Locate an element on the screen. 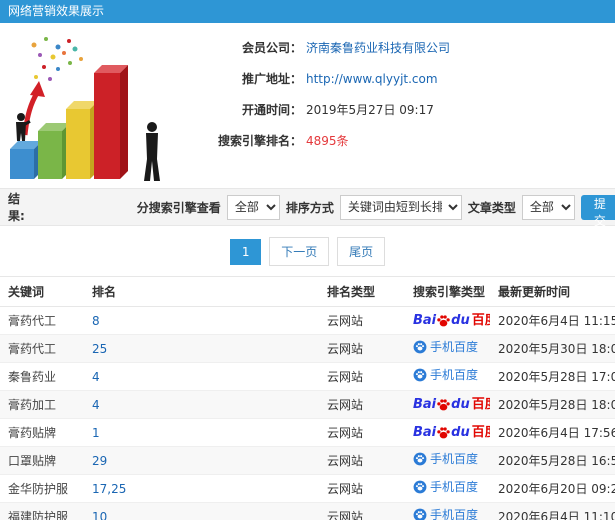 This screenshot has height=520, width=615. table-row: 膏药加工 4 云网站 Baidu百度2020年5月28日 18:03 is located at coordinates (307, 404).